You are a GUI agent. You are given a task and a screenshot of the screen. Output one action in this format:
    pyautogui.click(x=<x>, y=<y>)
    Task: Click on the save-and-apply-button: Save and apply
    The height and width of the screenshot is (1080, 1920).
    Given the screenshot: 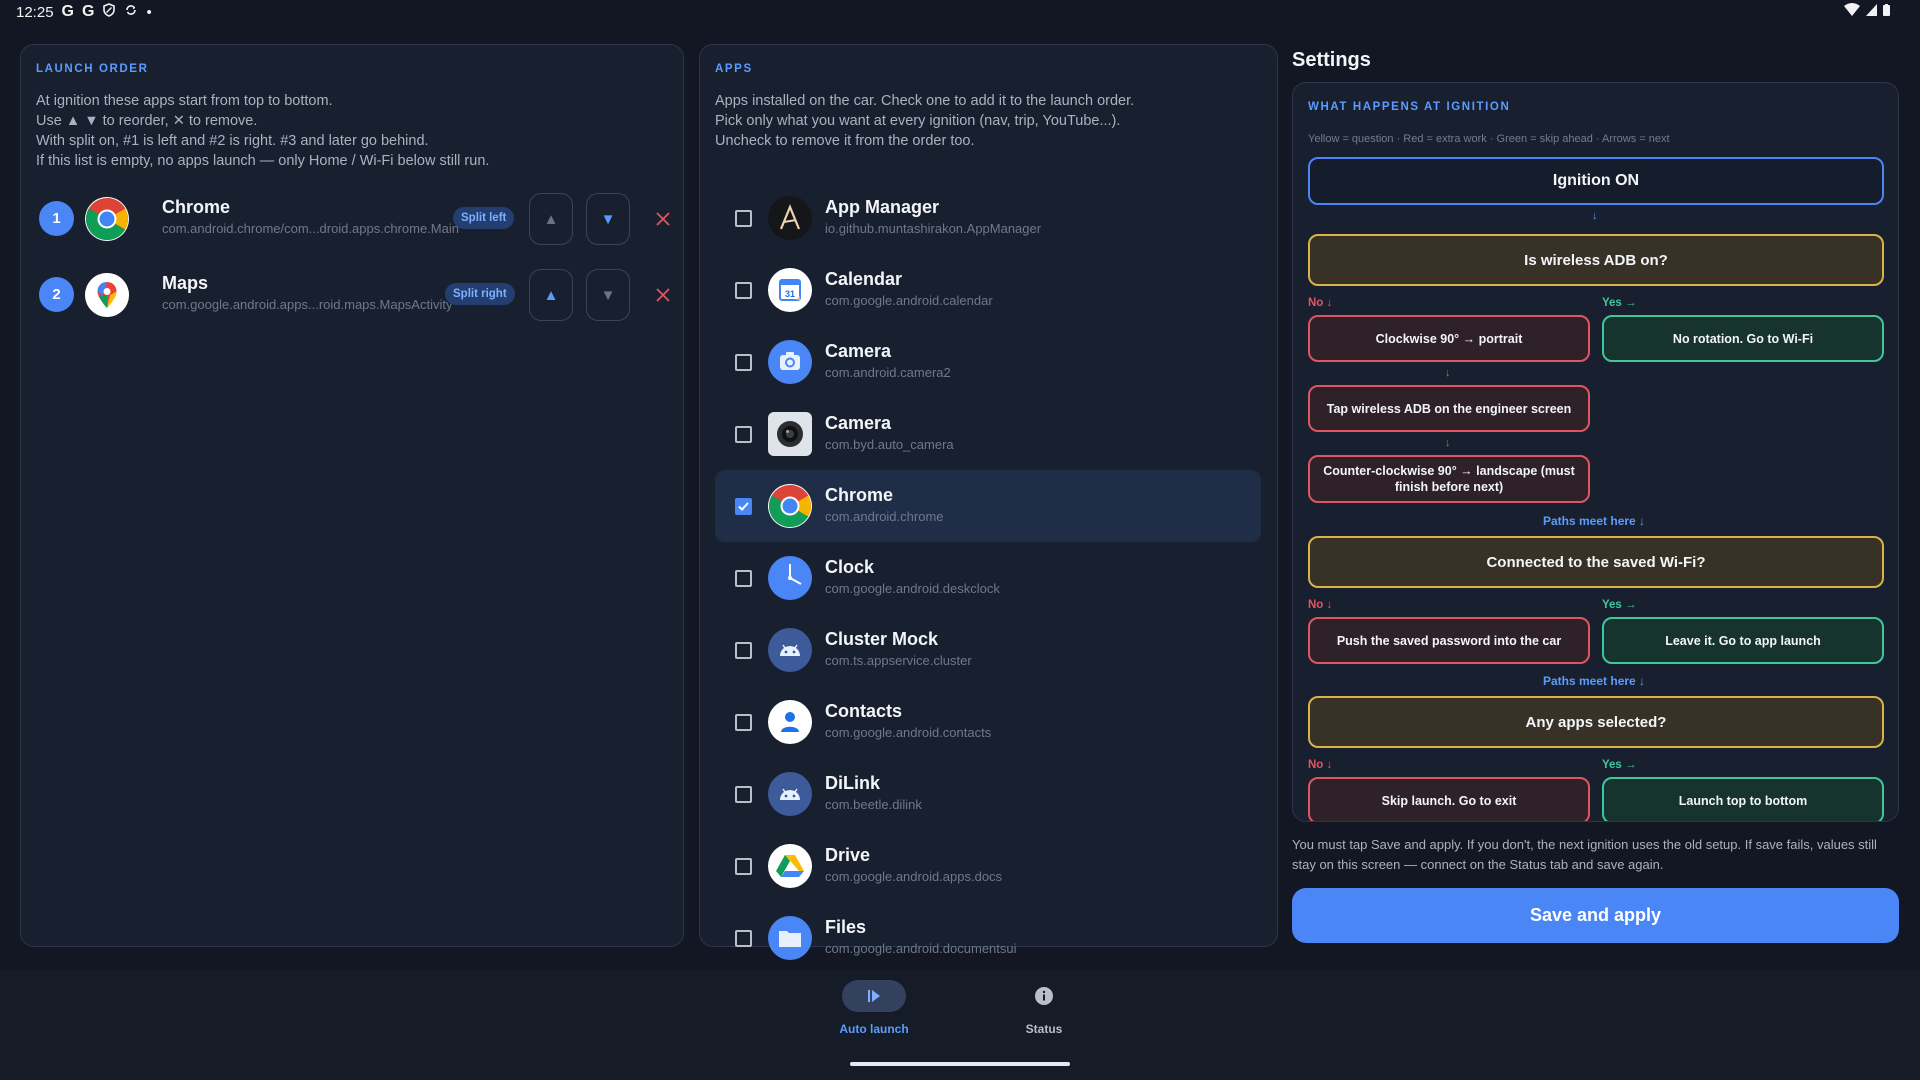 What is the action you would take?
    pyautogui.click(x=1595, y=915)
    